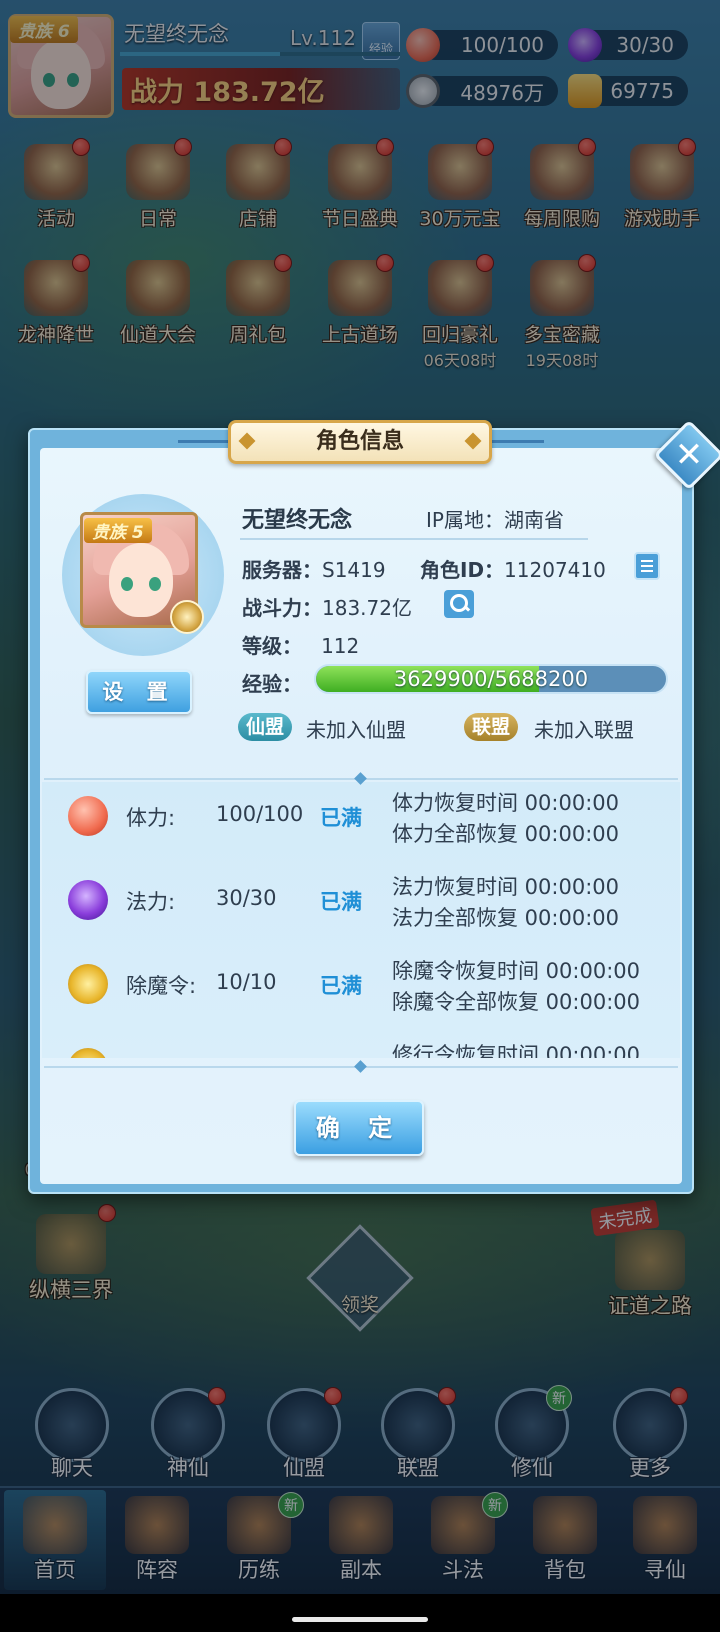 This screenshot has height=1632, width=720. What do you see at coordinates (88, 900) in the screenshot?
I see `mana-flame-icon` at bounding box center [88, 900].